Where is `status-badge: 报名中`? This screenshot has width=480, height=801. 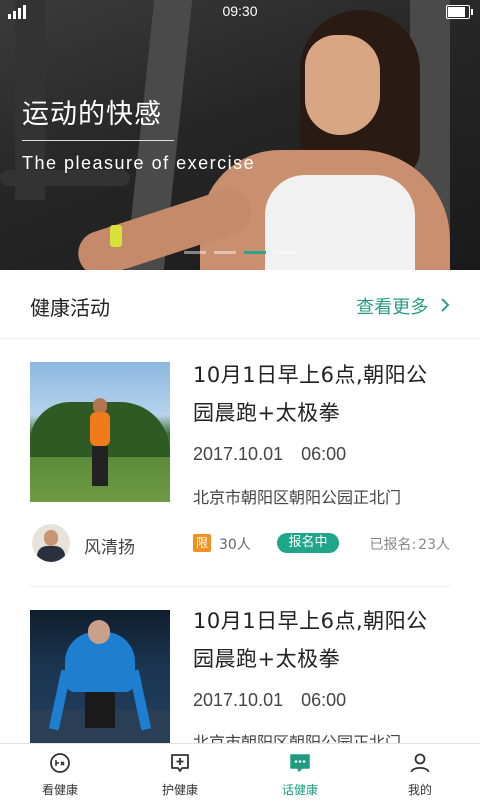 status-badge: 报名中 is located at coordinates (308, 543).